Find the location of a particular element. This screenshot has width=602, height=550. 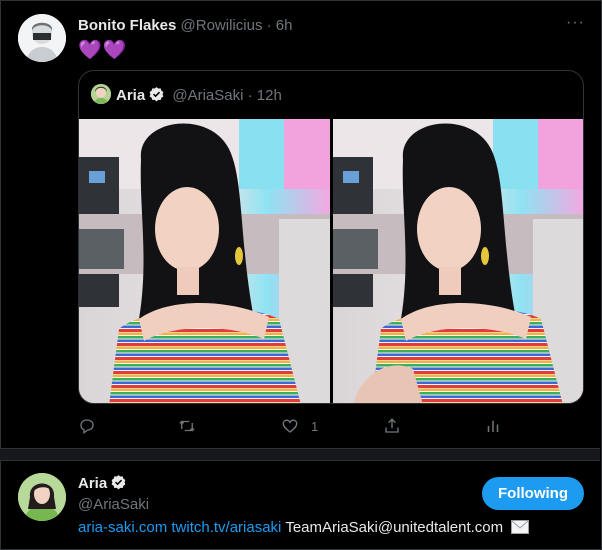

reply-icon is located at coordinates (87, 427).